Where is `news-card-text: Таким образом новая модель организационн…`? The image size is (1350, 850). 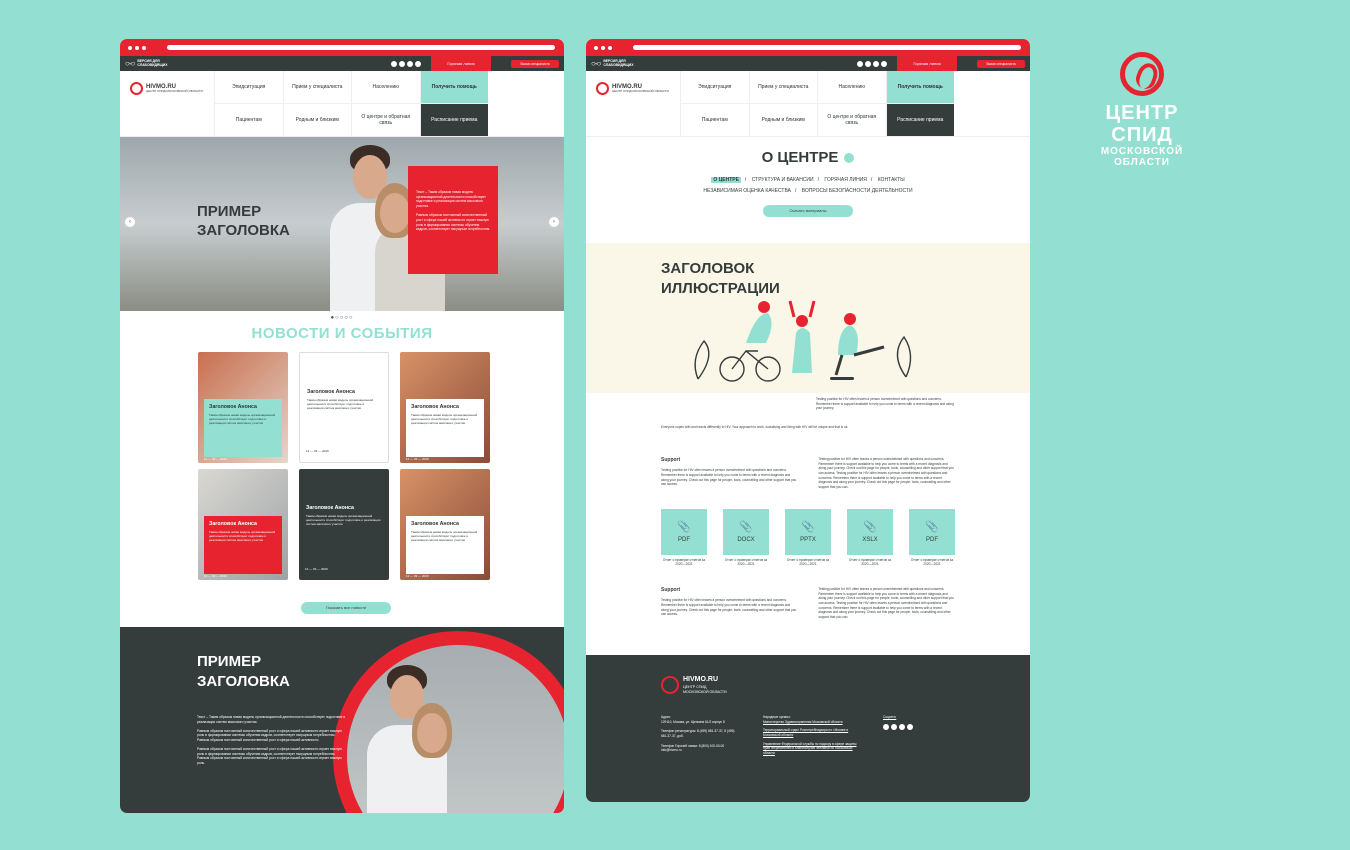 news-card-text: Таким образом новая модель организационн… is located at coordinates (444, 419).